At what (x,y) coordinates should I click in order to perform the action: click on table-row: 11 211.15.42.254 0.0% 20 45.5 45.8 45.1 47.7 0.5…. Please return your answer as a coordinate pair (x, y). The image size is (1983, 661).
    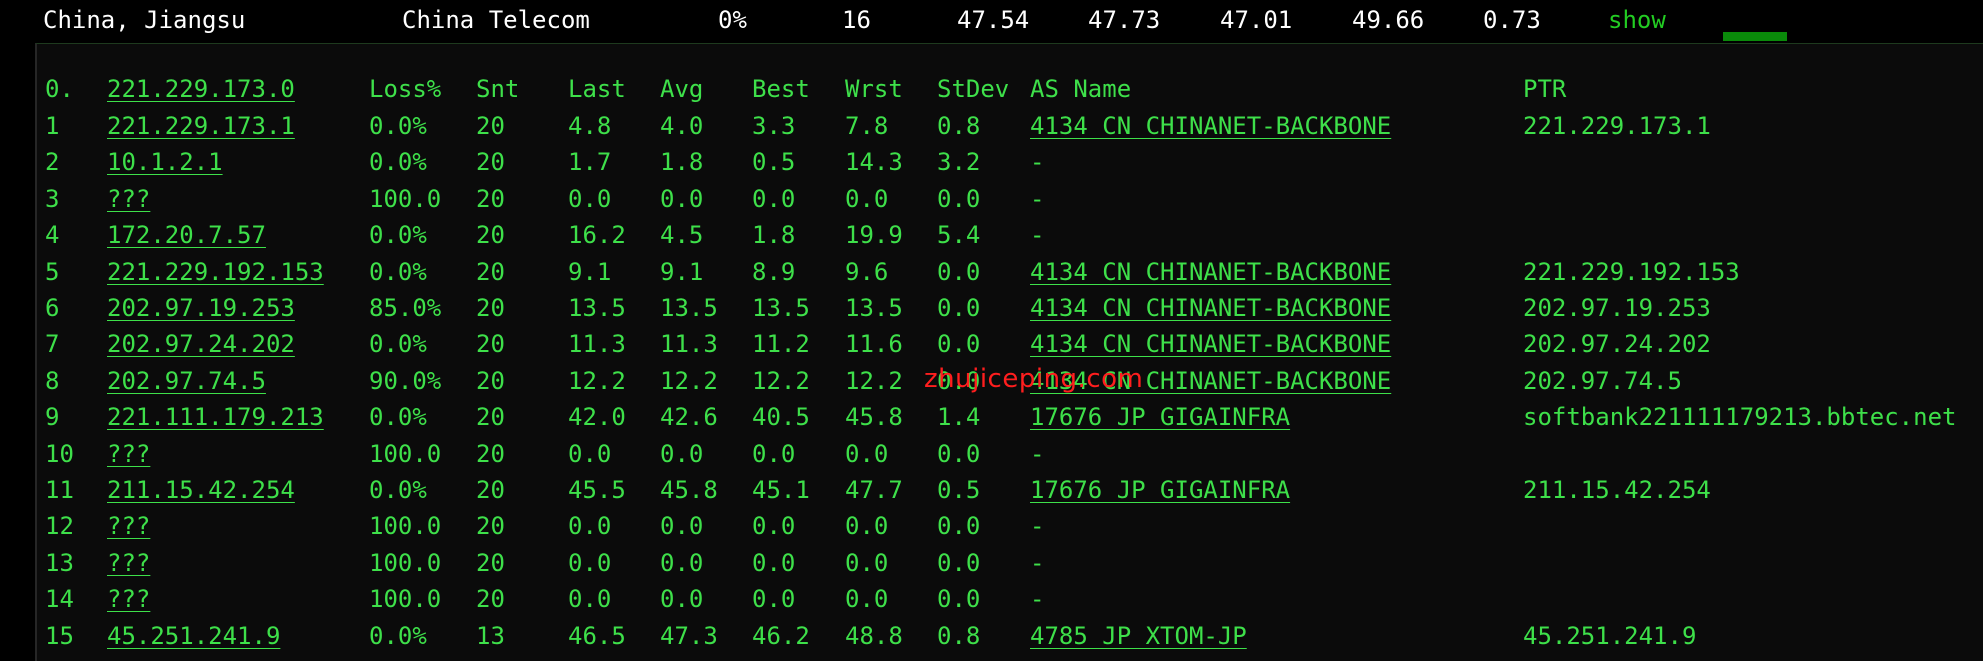
    Looking at the image, I should click on (1010, 494).